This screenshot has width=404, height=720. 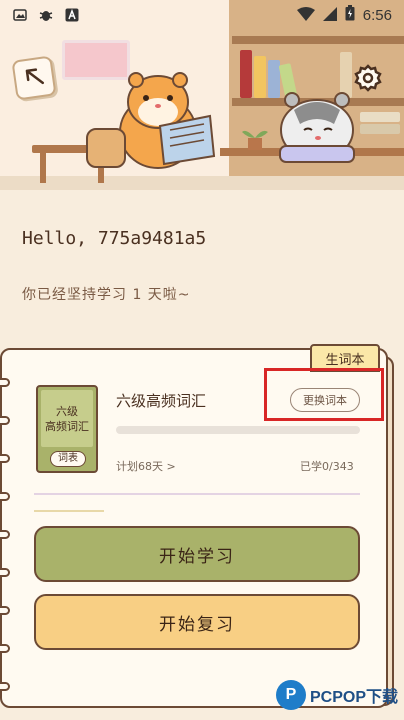 What do you see at coordinates (305, 15) in the screenshot?
I see `wifi-icon` at bounding box center [305, 15].